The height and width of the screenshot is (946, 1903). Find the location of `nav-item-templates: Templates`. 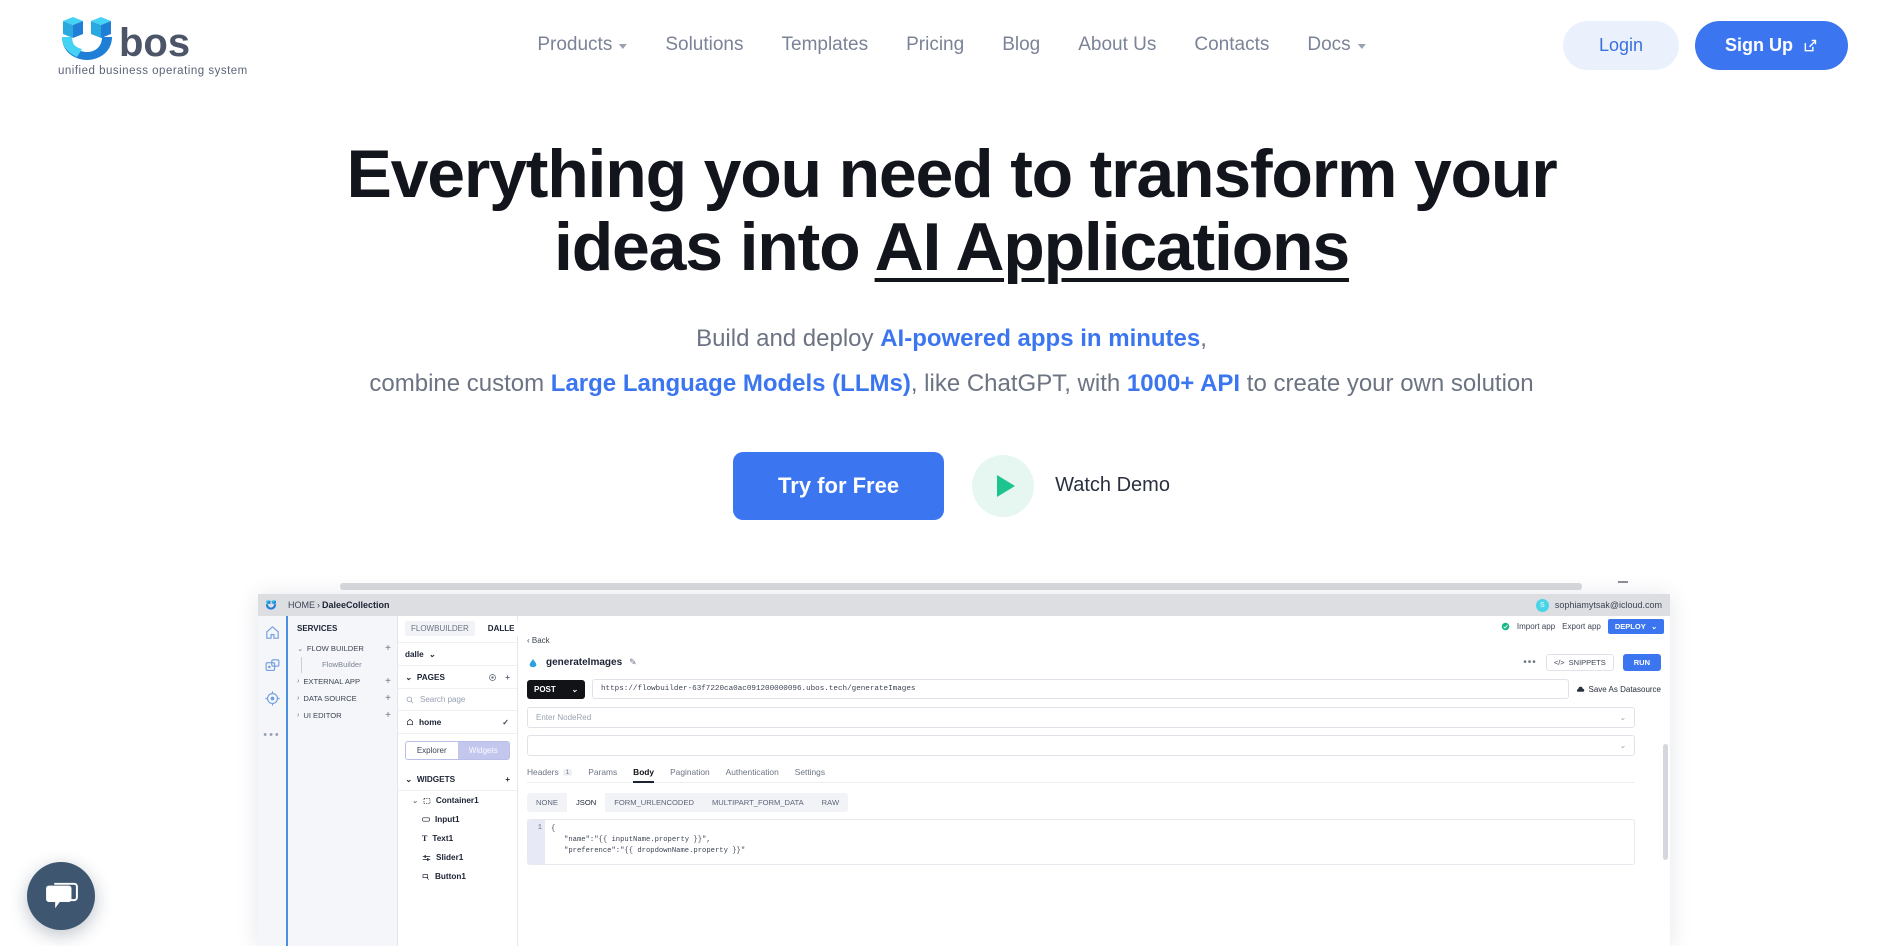

nav-item-templates: Templates is located at coordinates (825, 45).